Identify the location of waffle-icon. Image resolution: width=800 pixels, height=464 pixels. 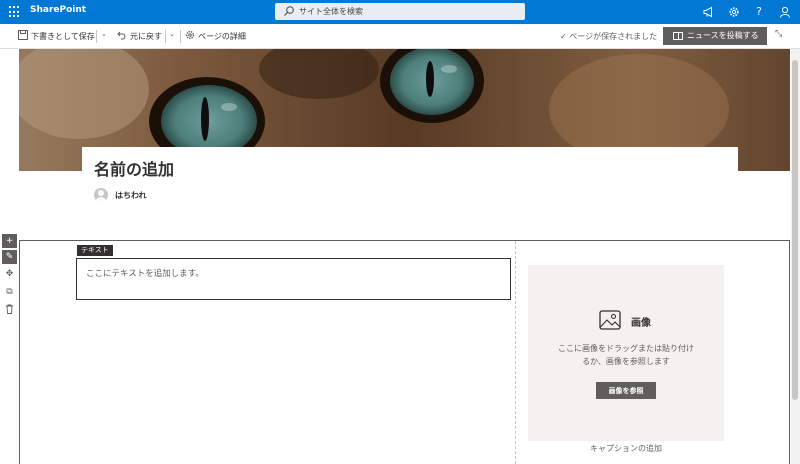
(15, 12).